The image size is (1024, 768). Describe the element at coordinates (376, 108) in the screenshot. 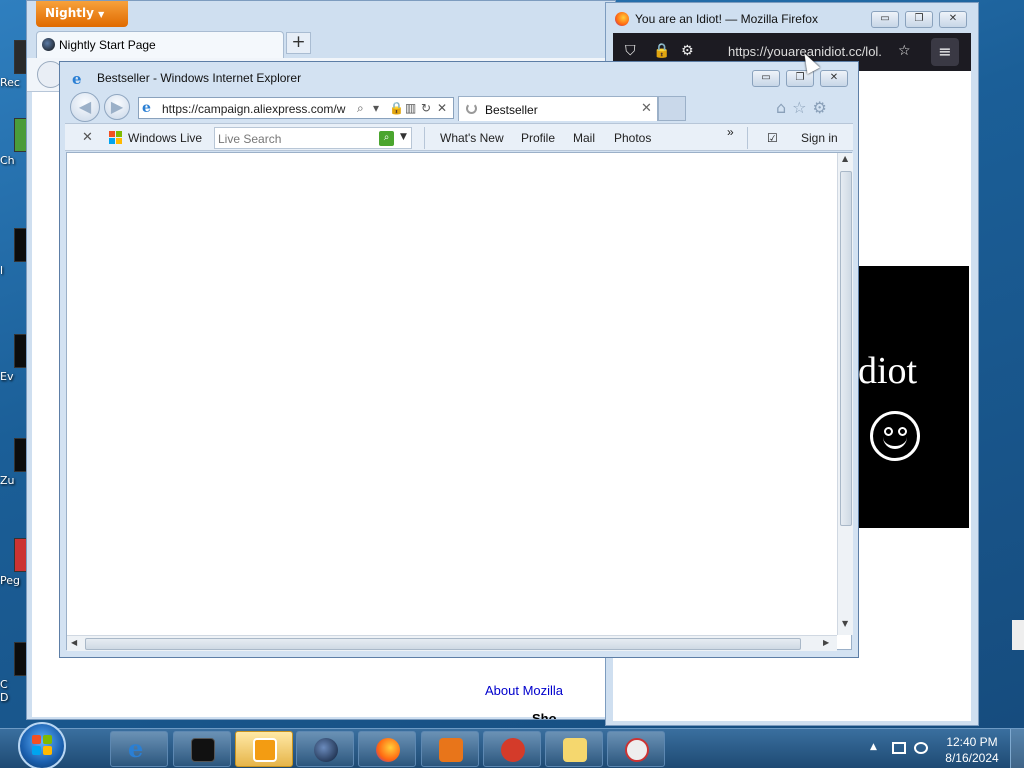

I see `chevron-down-icon: ▾` at that location.